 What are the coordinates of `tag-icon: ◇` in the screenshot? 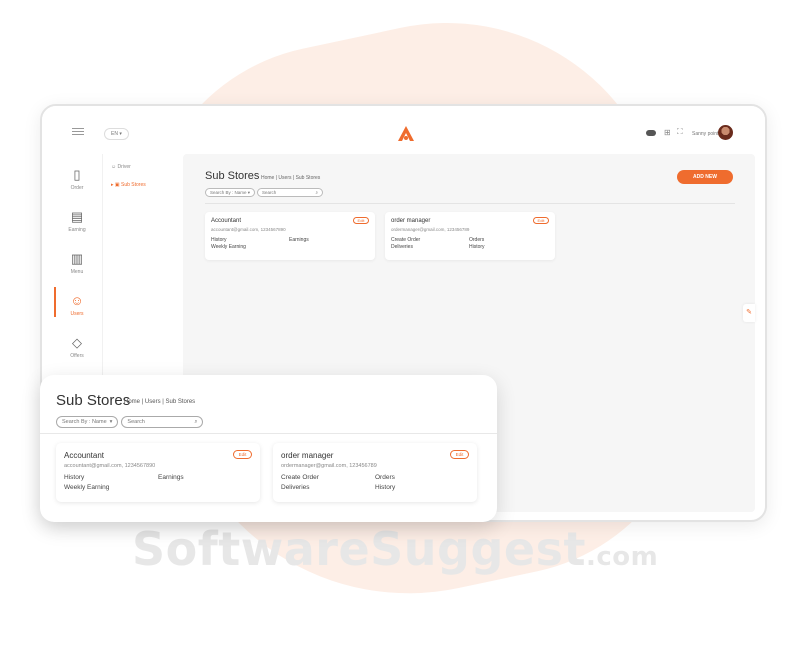 It's located at (77, 342).